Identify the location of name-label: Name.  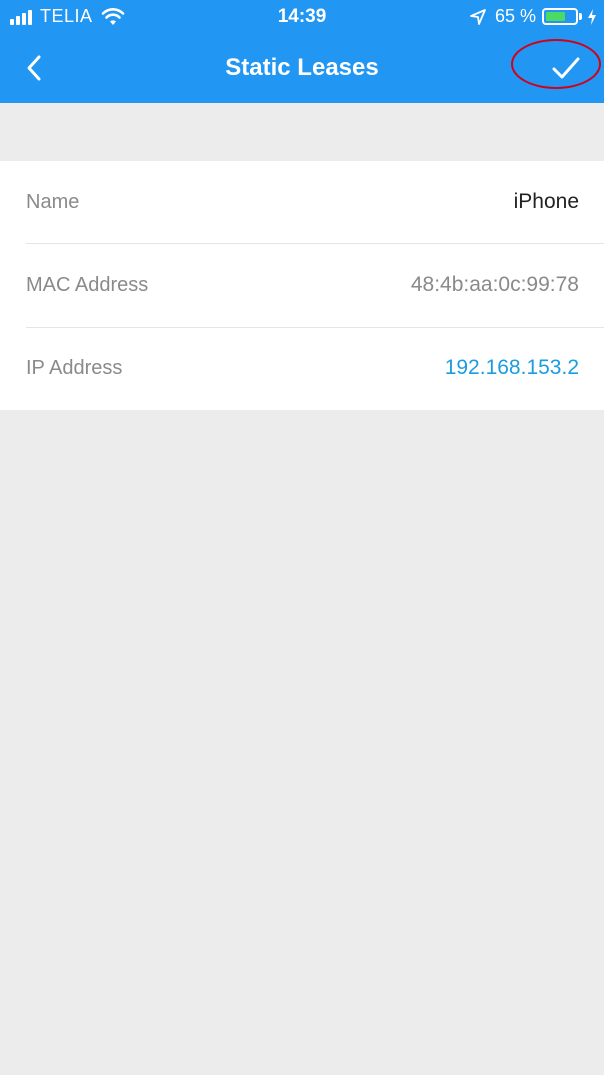
(53, 202).